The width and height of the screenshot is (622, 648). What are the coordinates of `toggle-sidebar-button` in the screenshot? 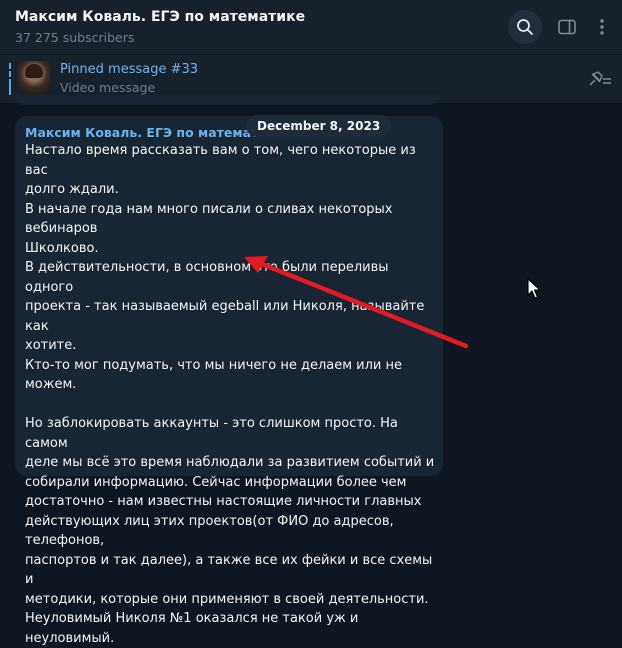 It's located at (567, 27).